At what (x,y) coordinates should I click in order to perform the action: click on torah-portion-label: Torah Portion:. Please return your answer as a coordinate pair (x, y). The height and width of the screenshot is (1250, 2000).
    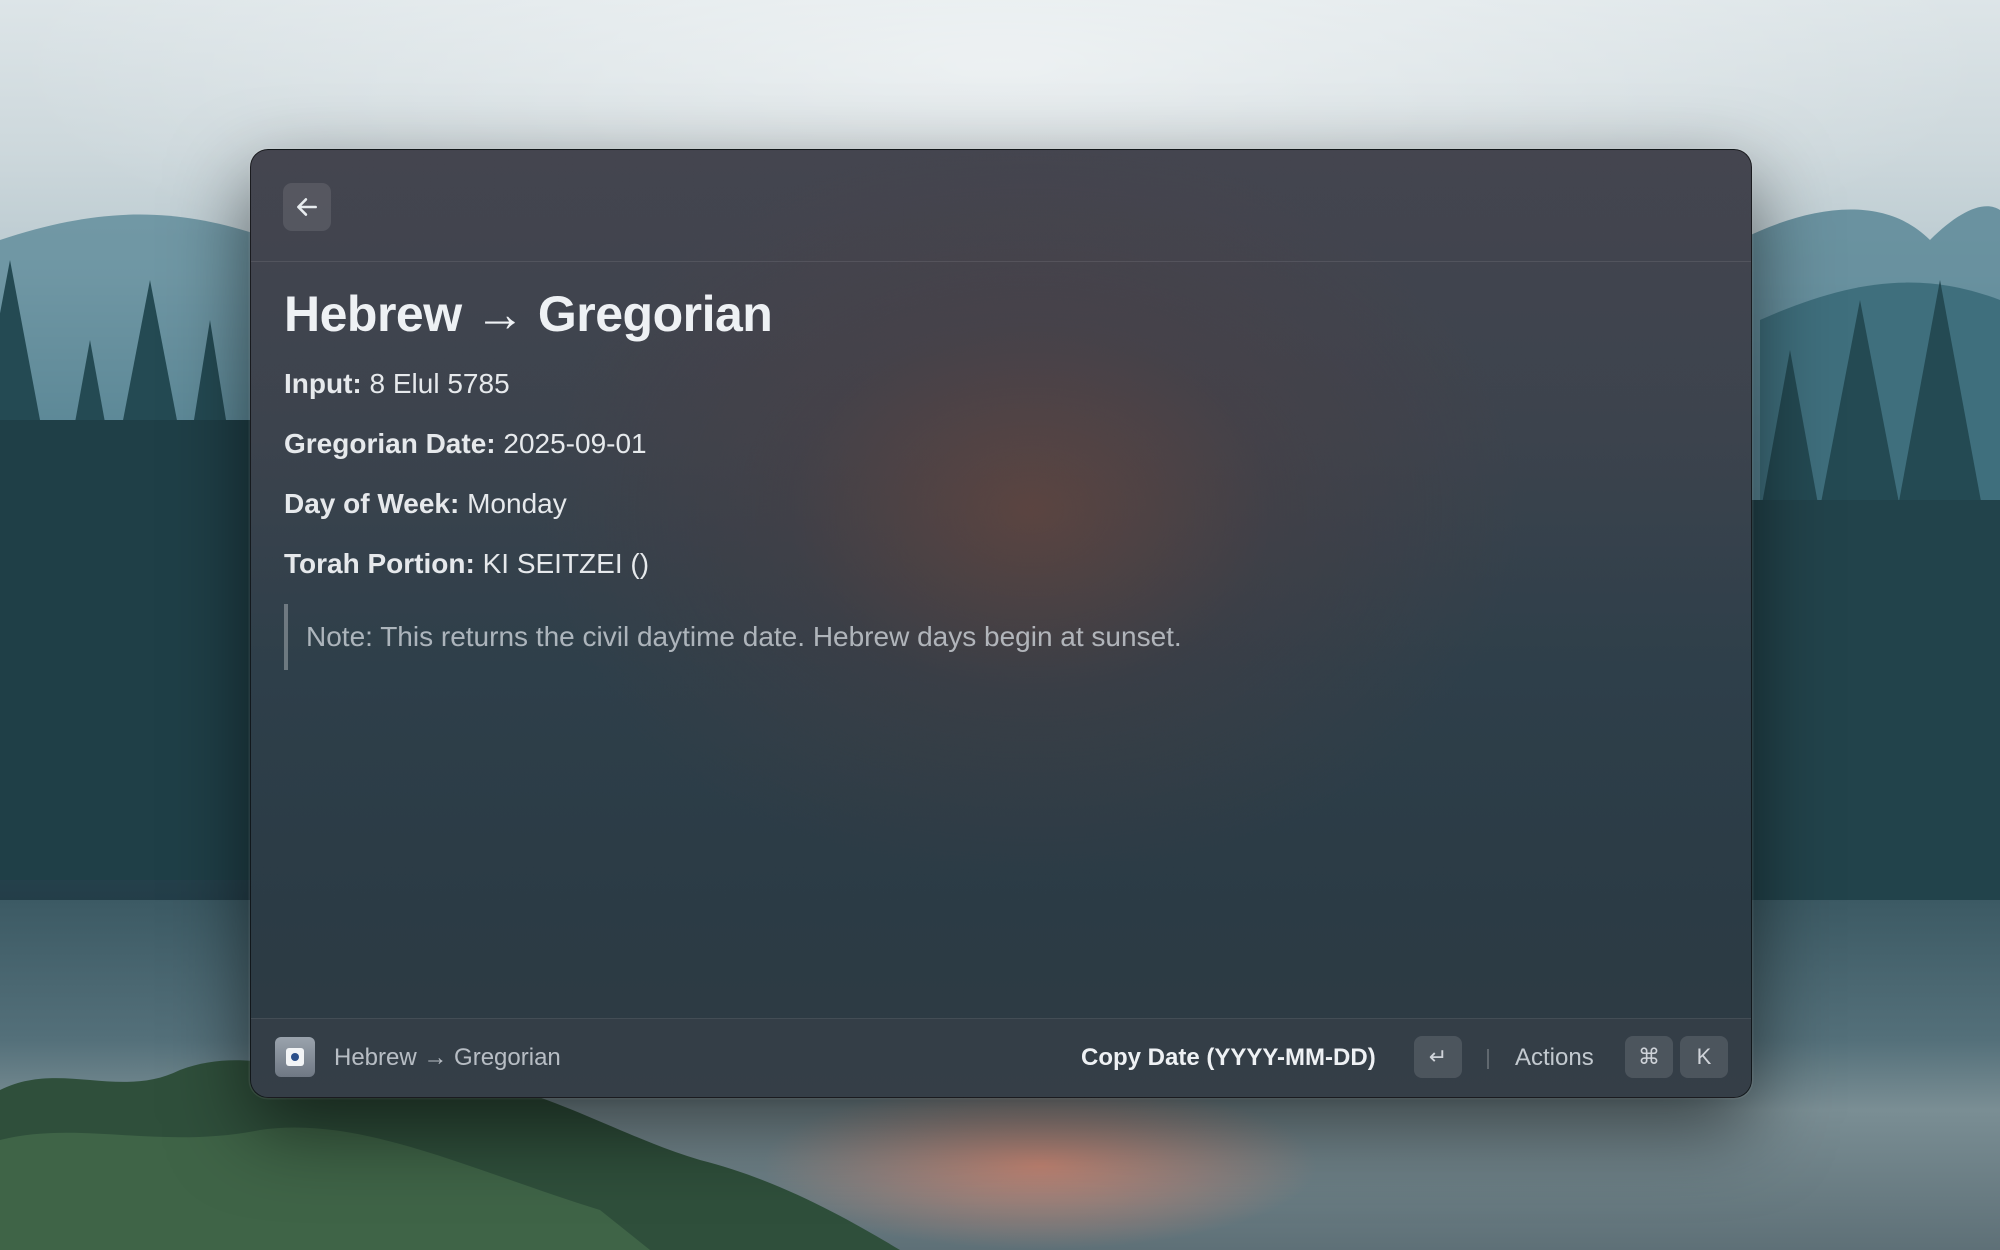
    Looking at the image, I should click on (379, 563).